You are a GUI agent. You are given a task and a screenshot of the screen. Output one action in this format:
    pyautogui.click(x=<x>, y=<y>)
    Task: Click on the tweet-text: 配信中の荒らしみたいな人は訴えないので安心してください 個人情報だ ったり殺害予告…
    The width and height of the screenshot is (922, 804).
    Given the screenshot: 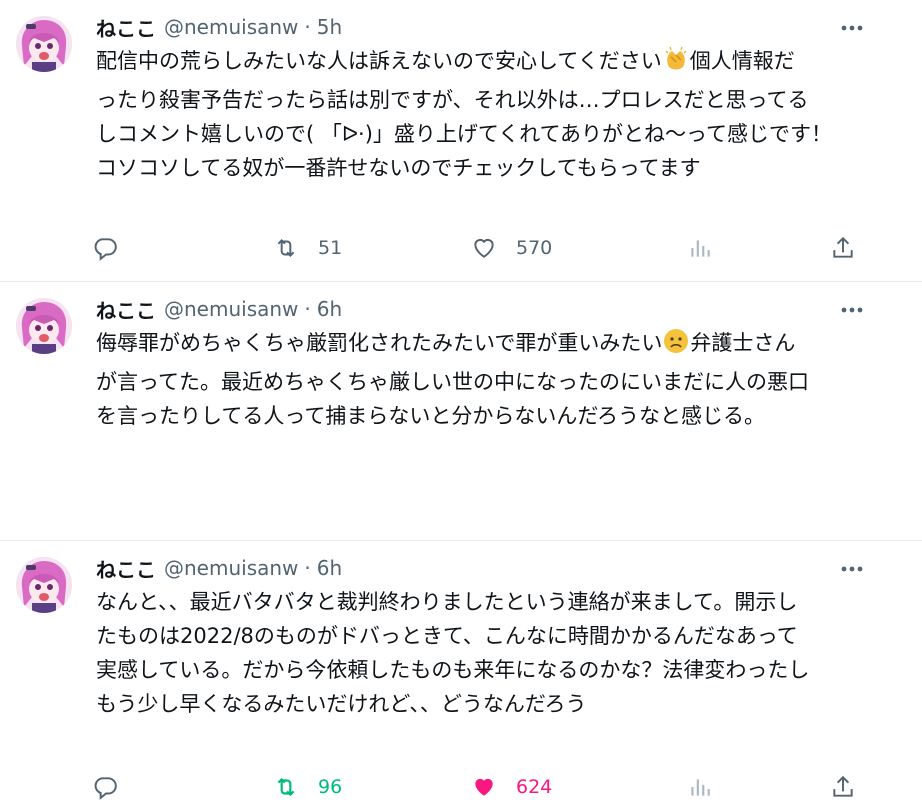 What is the action you would take?
    pyautogui.click(x=486, y=114)
    